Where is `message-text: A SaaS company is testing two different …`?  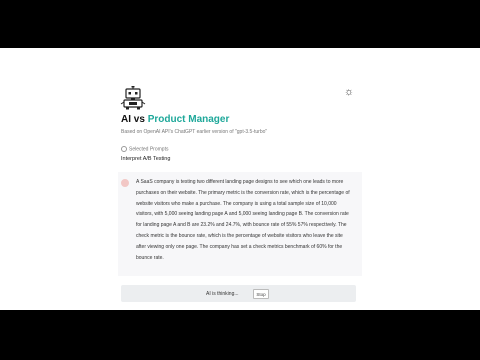 message-text: A SaaS company is testing two different … is located at coordinates (243, 220).